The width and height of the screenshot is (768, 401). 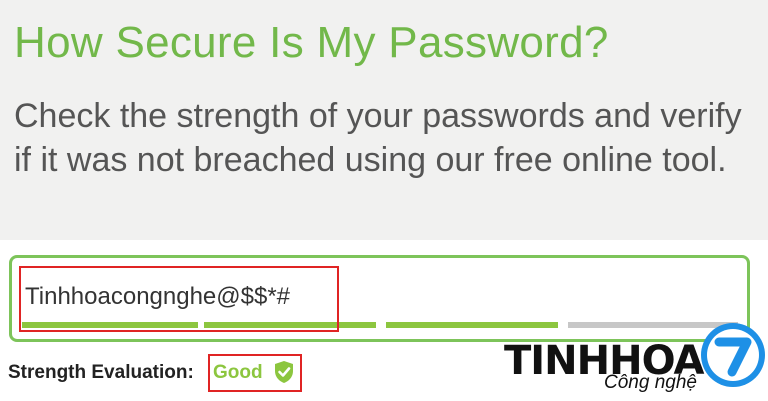 What do you see at coordinates (311, 42) in the screenshot?
I see `page-title: How Secure Is My Password?` at bounding box center [311, 42].